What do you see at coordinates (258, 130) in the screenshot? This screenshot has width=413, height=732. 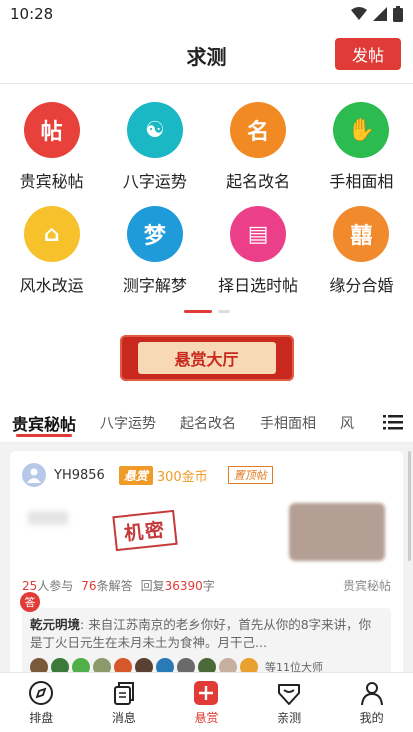 I see `category-icon: 名` at bounding box center [258, 130].